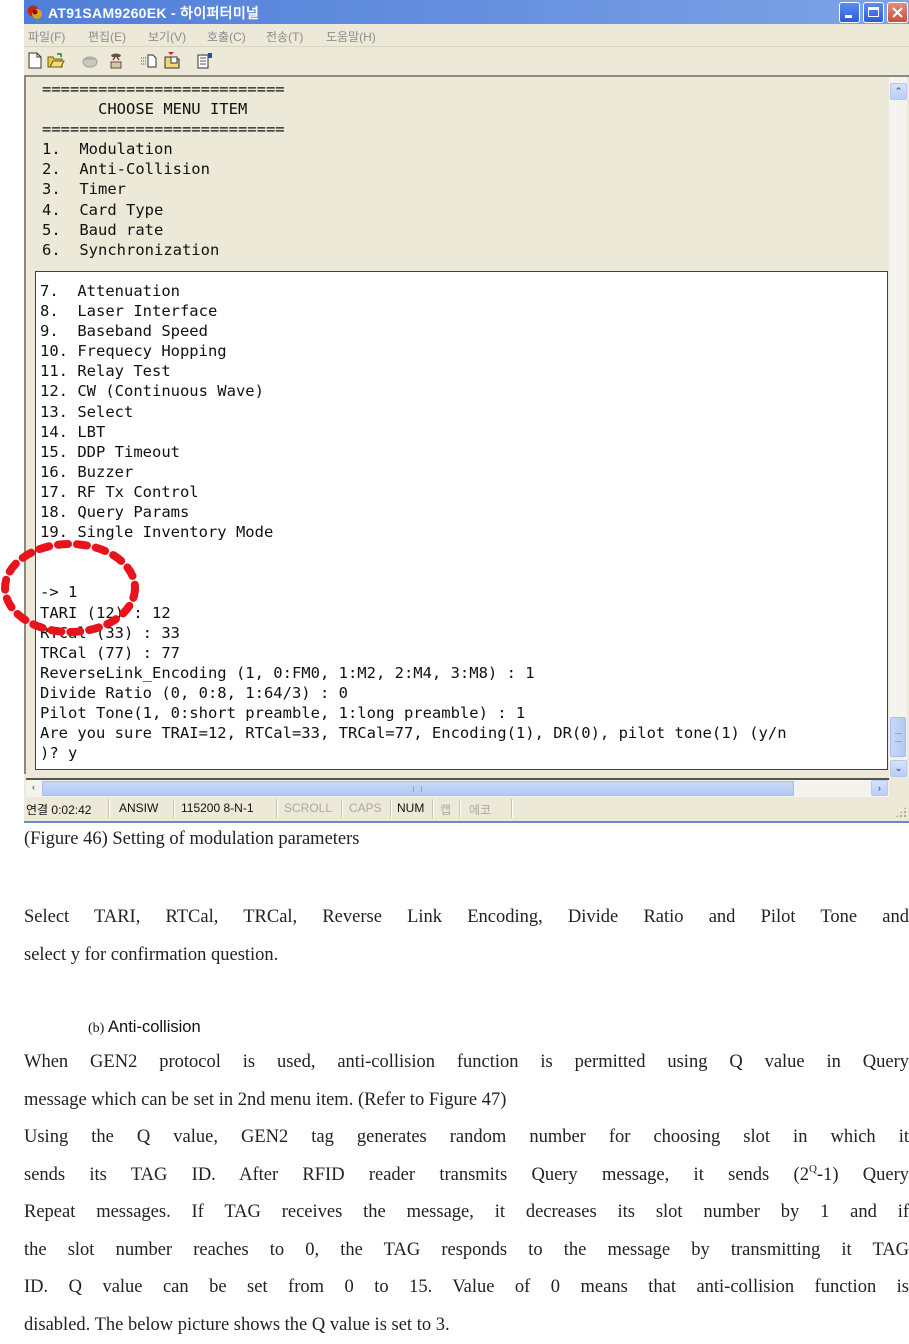 The image size is (909, 1344). Describe the element at coordinates (163, 109) in the screenshot. I see `terminal-line: CHOOSE MENU ITEM` at that location.